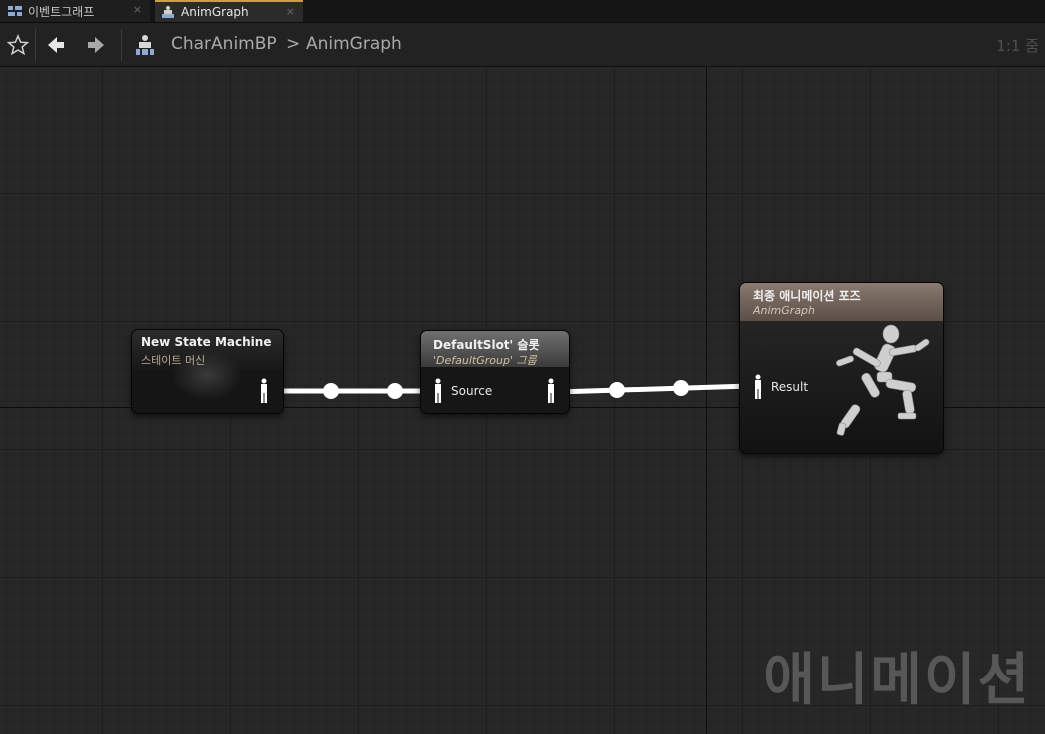 The image size is (1045, 734). What do you see at coordinates (486, 345) in the screenshot?
I see `node-title: DefaultSlot' 슬롯` at bounding box center [486, 345].